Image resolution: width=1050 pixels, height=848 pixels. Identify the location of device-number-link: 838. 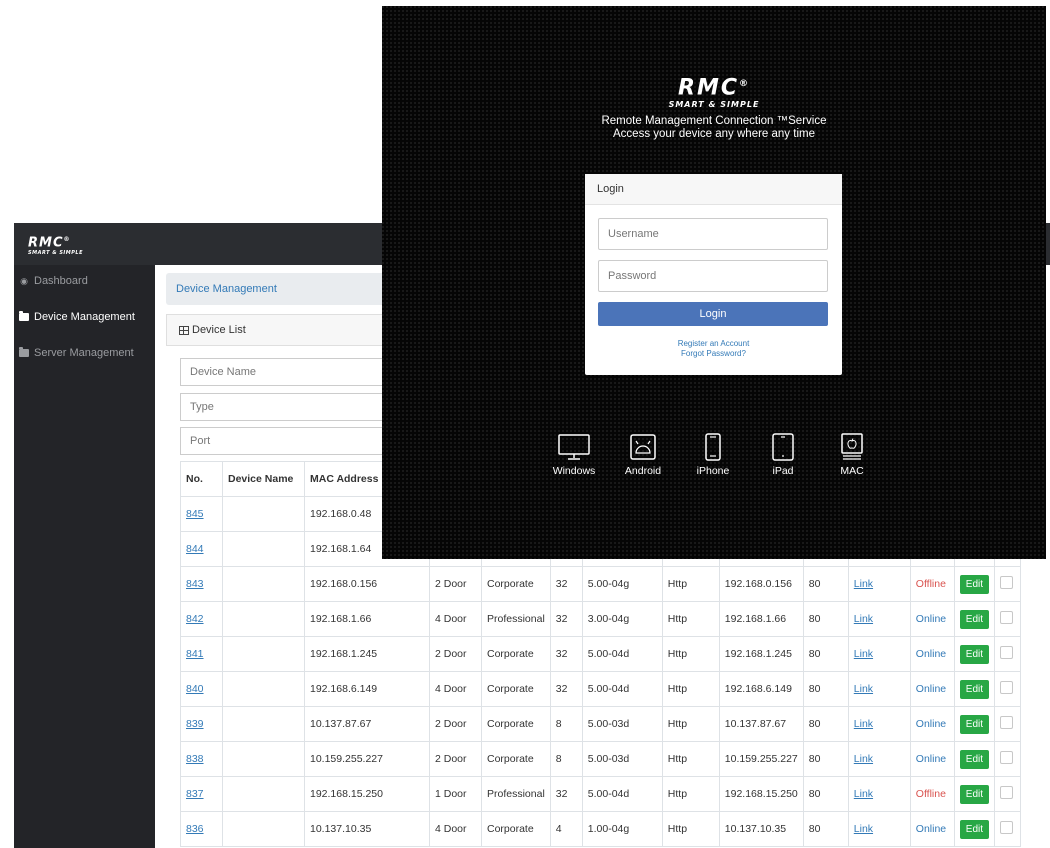
(195, 759).